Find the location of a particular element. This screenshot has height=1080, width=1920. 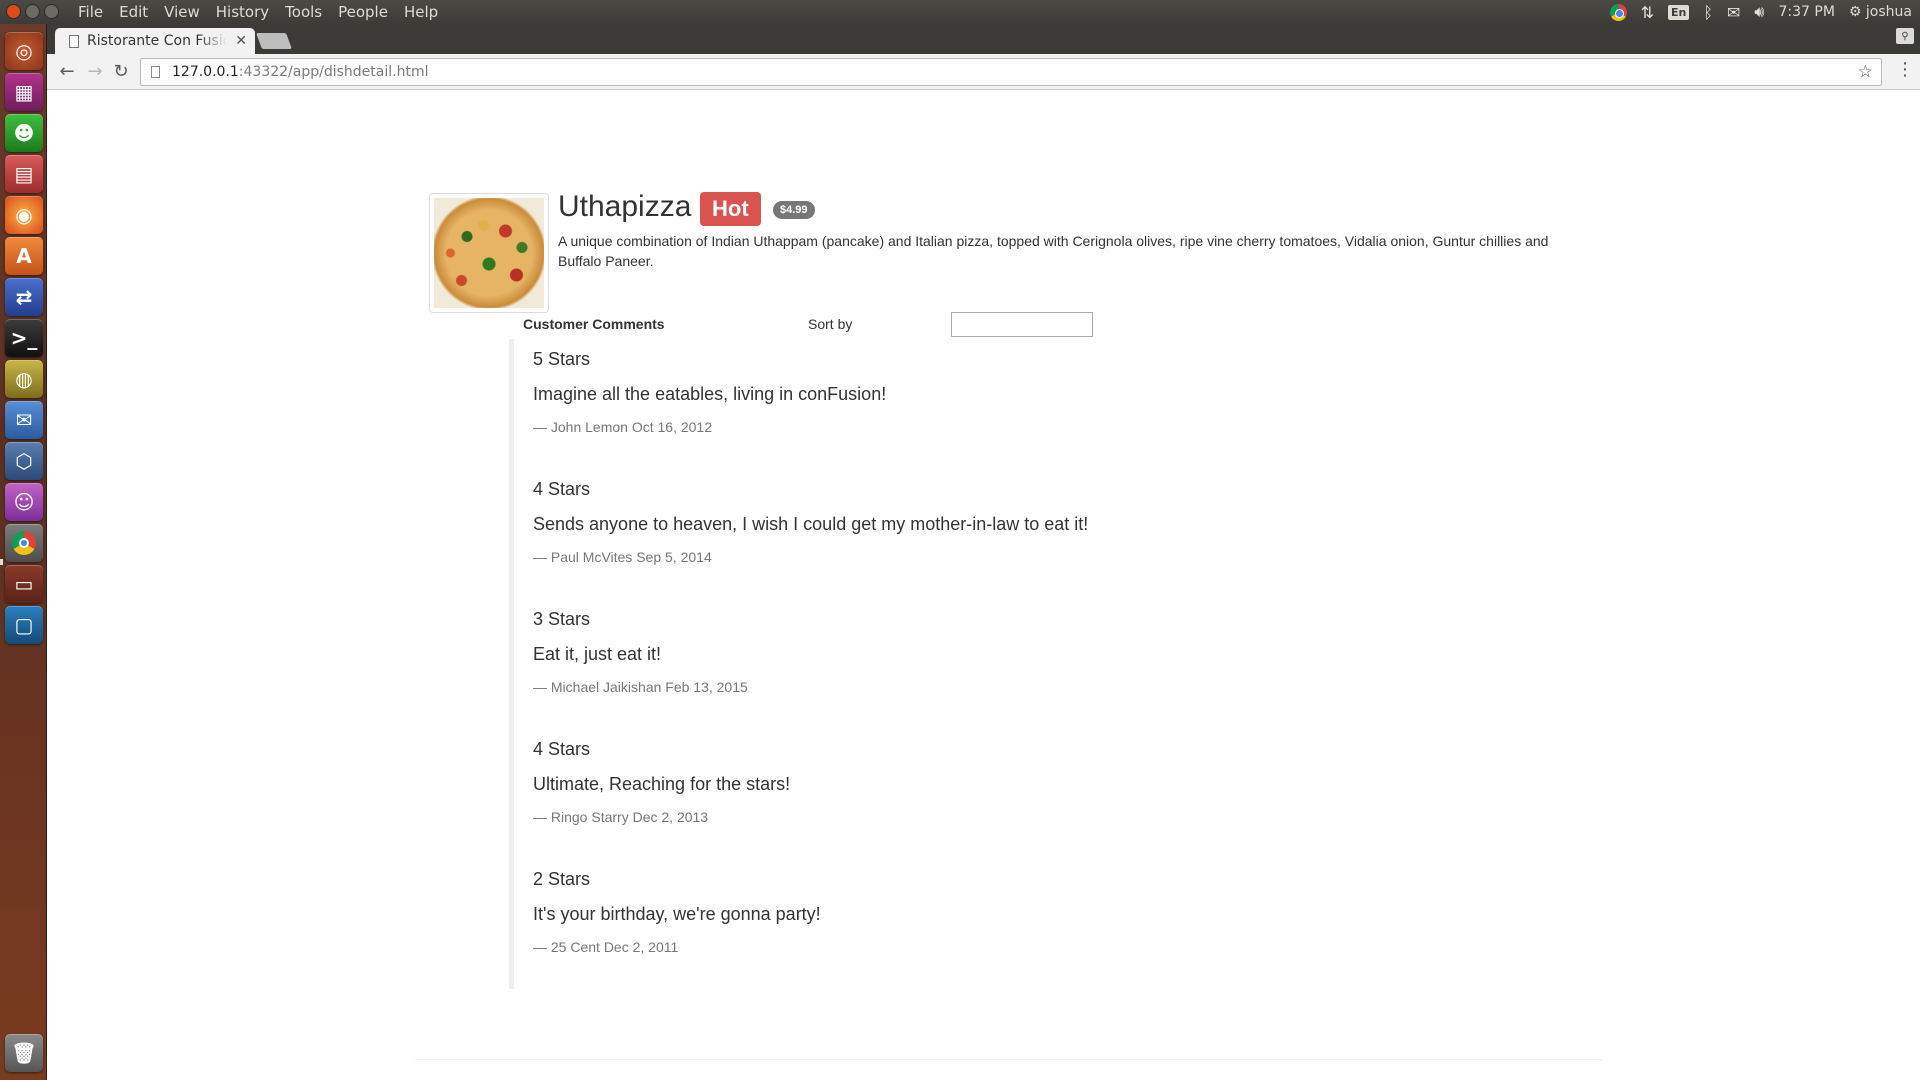

tab-ristorante: Ristorante Con Fusion ✕ is located at coordinates (155, 41).